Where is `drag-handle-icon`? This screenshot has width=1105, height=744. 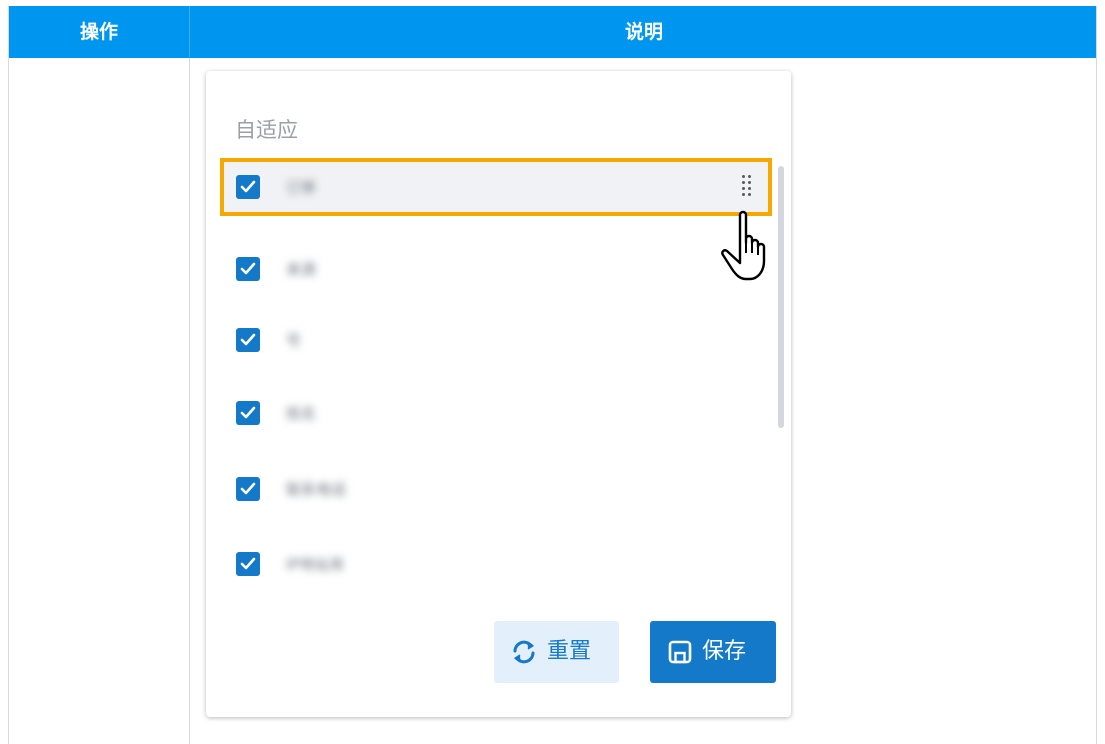 drag-handle-icon is located at coordinates (747, 188).